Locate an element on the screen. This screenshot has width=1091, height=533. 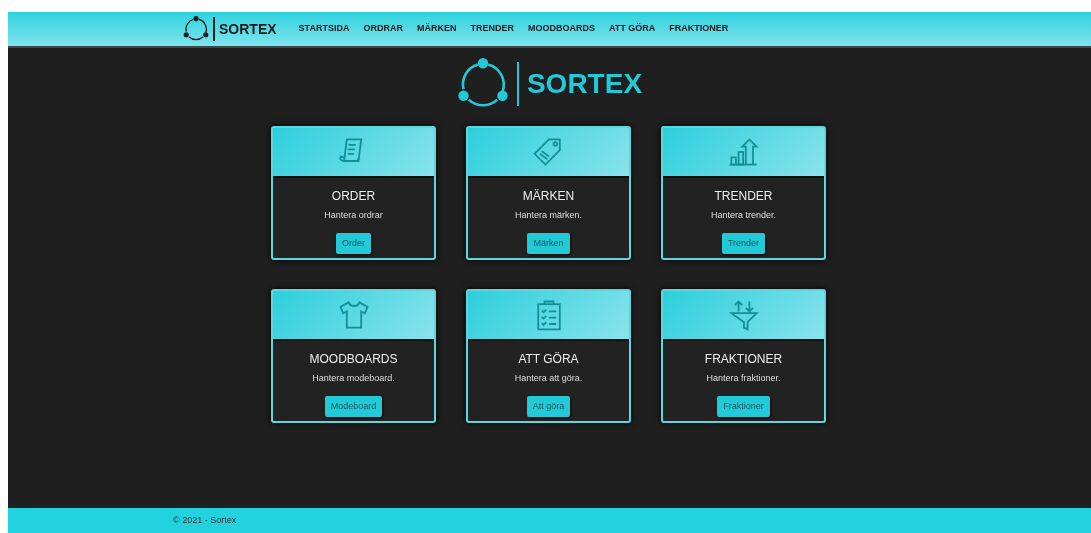
card-description: Hantera trender. is located at coordinates (743, 215).